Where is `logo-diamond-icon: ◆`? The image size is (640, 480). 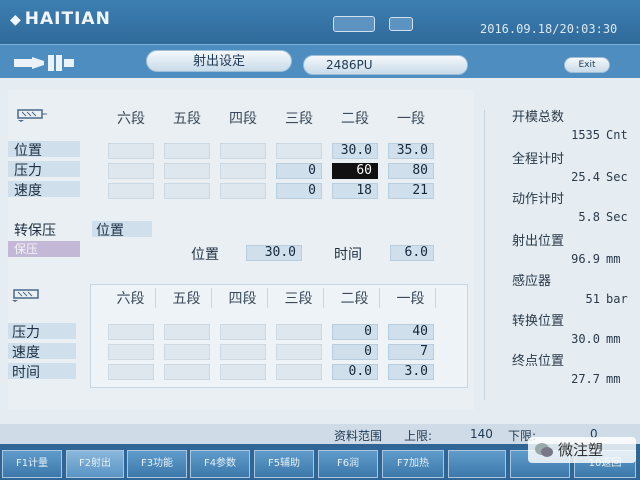 logo-diamond-icon: ◆ is located at coordinates (16, 20).